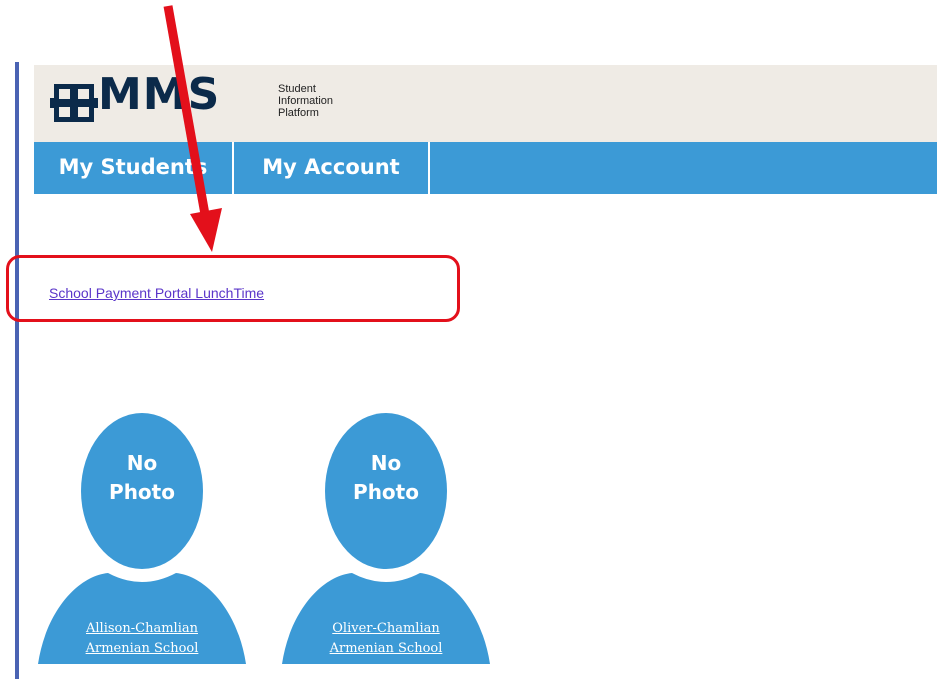 This screenshot has height=679, width=937. Describe the element at coordinates (142, 639) in the screenshot. I see `student-name-link: Allison-Chamlian Armenian School` at that location.